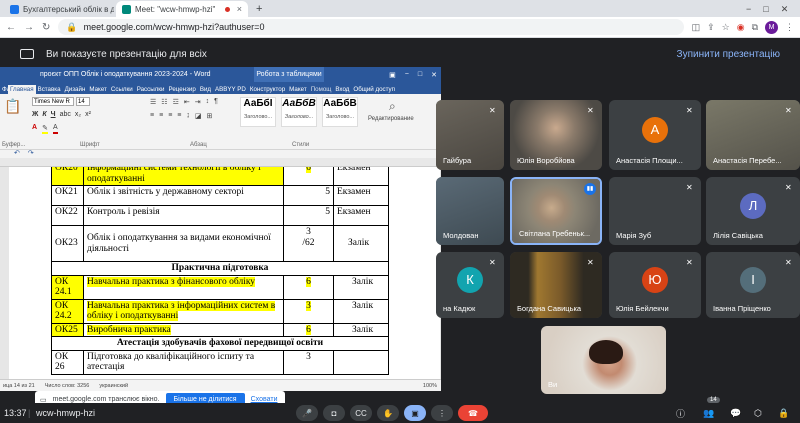 This screenshot has width=800, height=423. I want to click on pilcrow-icon: ¶, so click(216, 102).